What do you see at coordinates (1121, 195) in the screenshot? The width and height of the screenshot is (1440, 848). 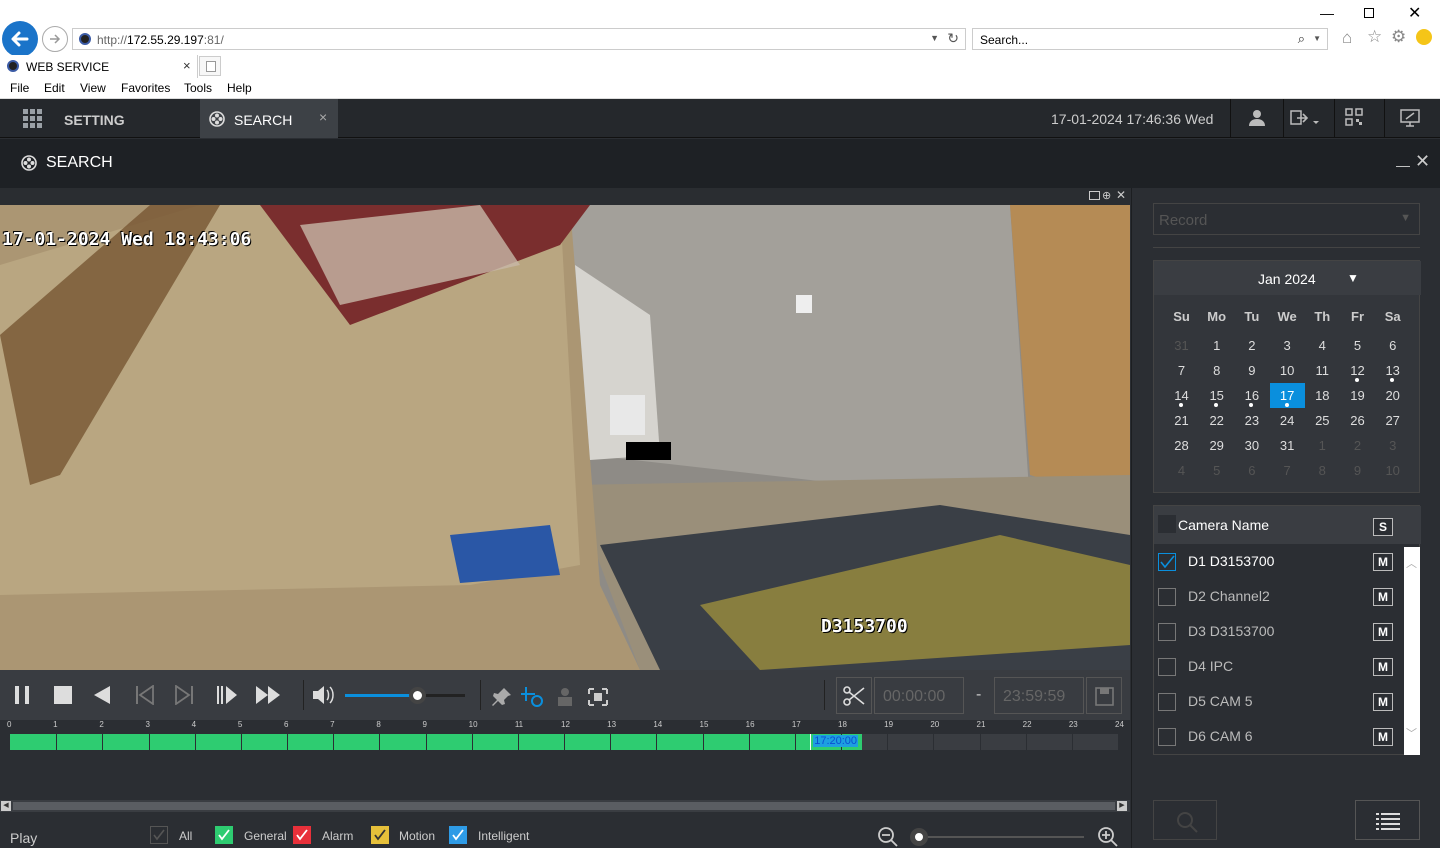 I see `video-close-icon: ✕` at bounding box center [1121, 195].